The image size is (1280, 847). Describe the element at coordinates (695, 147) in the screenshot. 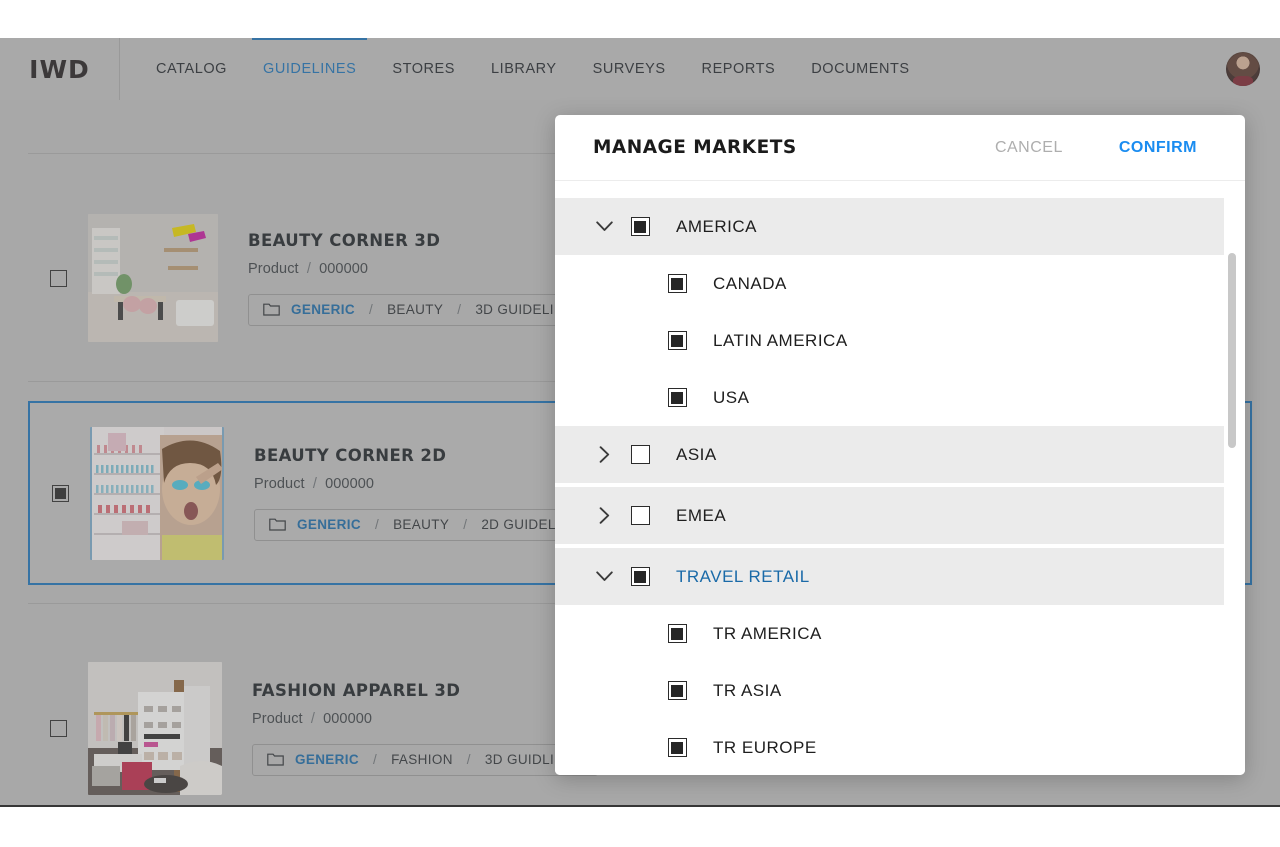

I see `dialog-title: MANAGE MARKETS` at that location.